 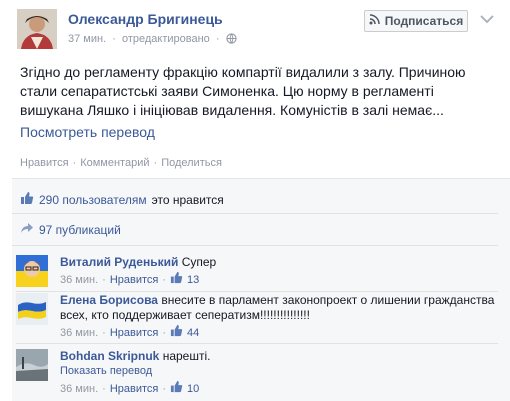 I want to click on share-icon, so click(x=27, y=229).